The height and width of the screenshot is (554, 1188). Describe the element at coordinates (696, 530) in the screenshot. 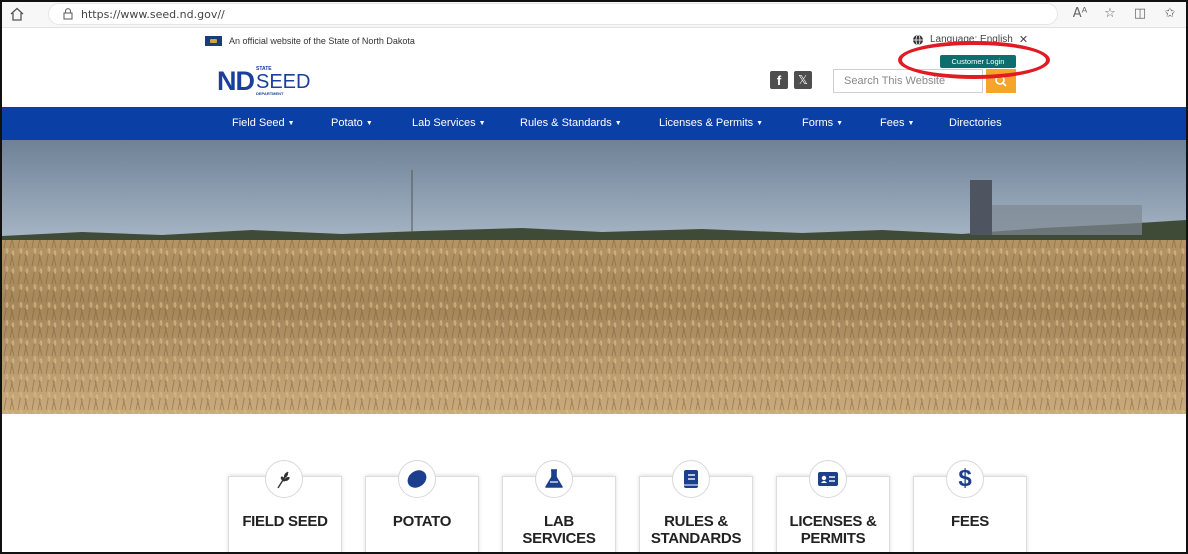

I see `card-title: RULES & STANDARDS` at that location.